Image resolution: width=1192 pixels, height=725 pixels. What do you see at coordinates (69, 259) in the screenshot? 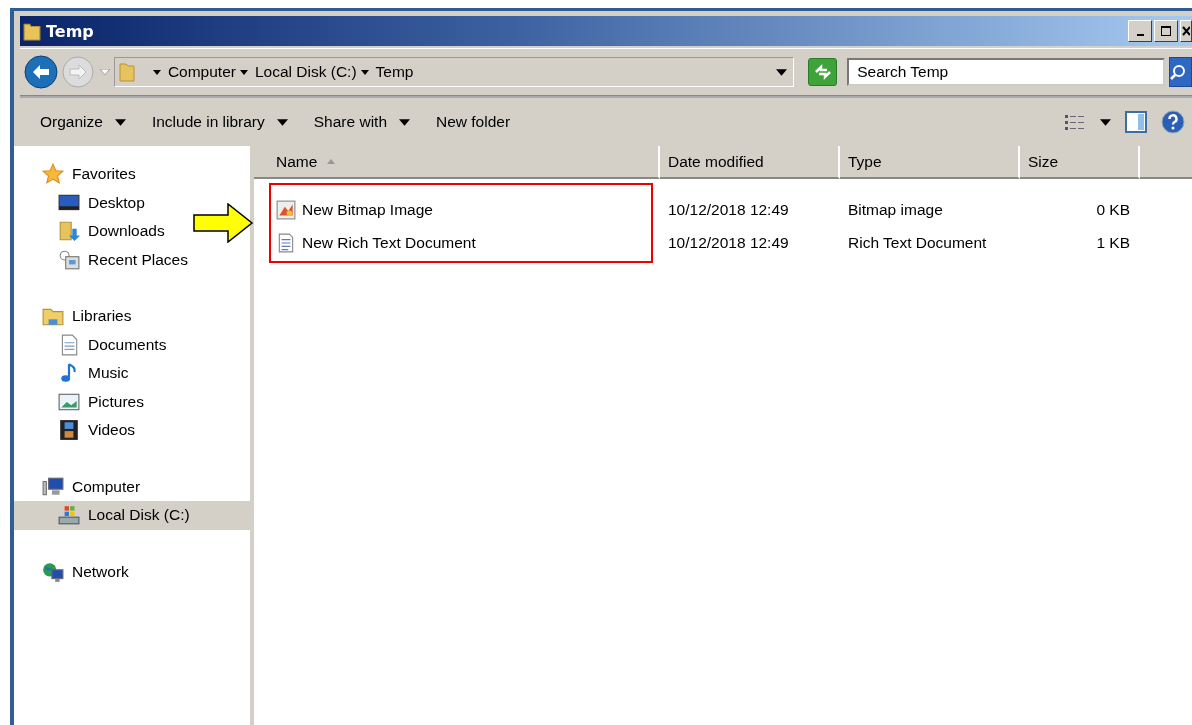
I see `recent-icon` at bounding box center [69, 259].